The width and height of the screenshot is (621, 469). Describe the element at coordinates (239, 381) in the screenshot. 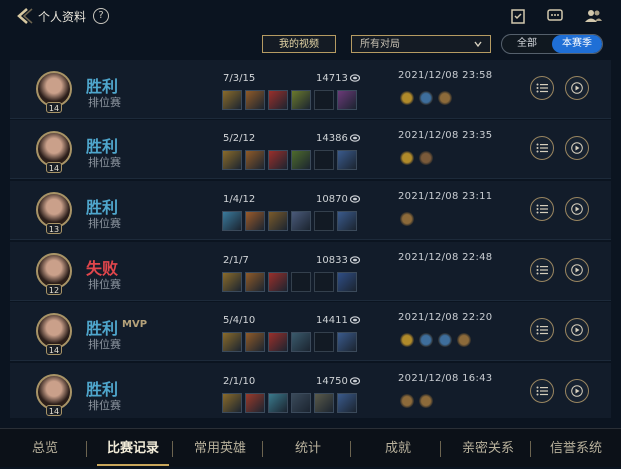

I see `kda-value: 2/1/10` at that location.